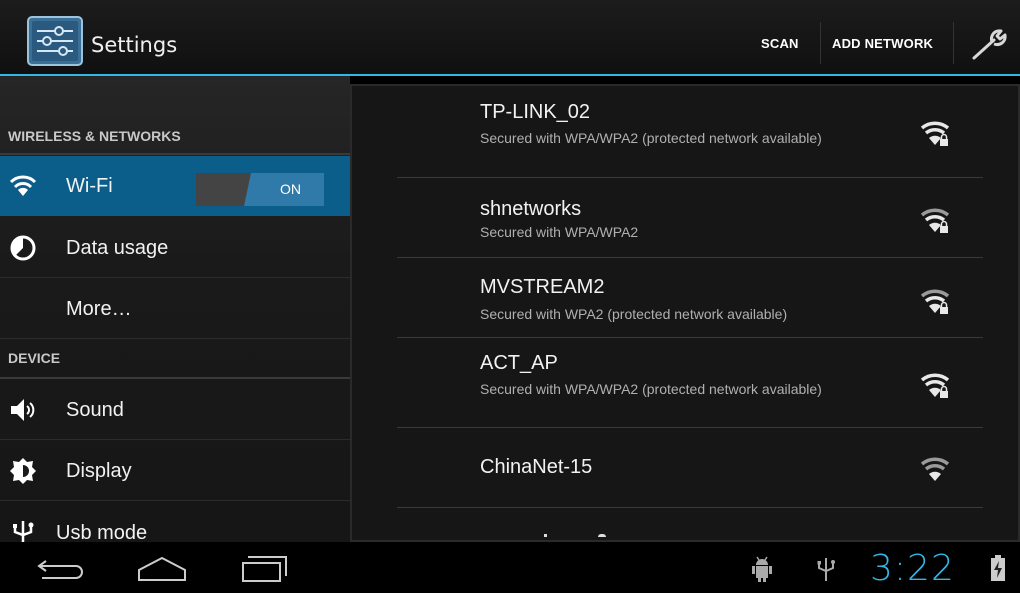 This screenshot has height=593, width=1020. What do you see at coordinates (912, 568) in the screenshot?
I see `status-clock: 3:22` at bounding box center [912, 568].